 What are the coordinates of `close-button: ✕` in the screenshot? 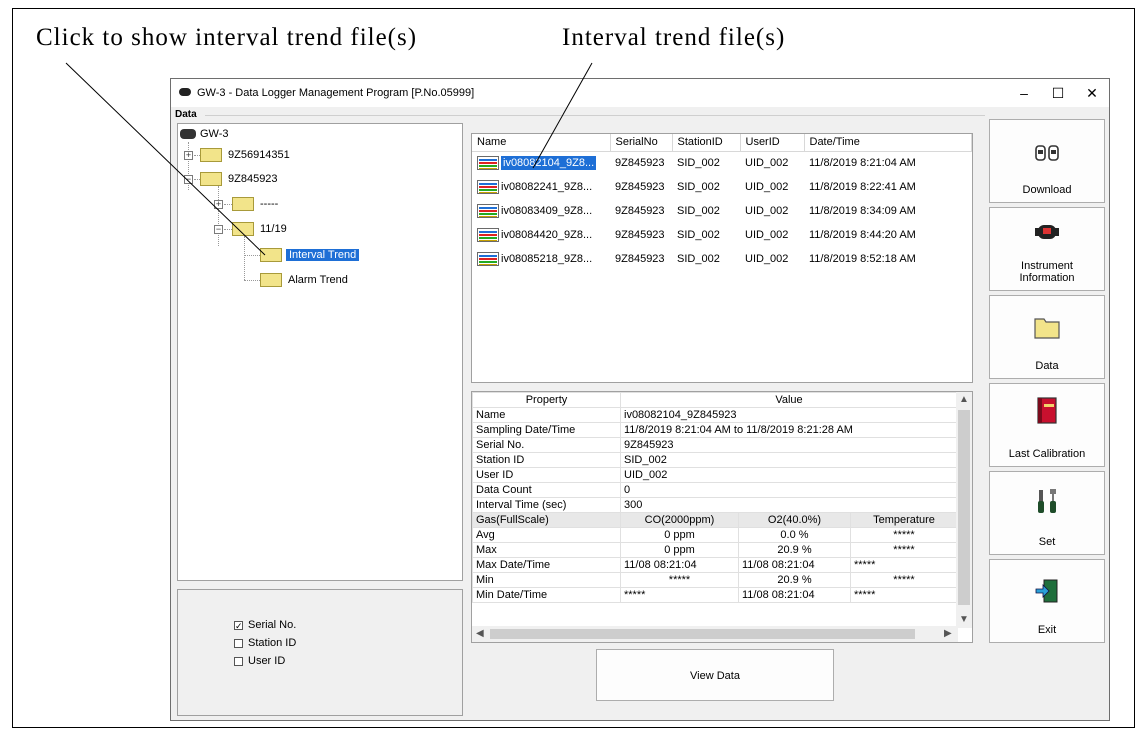 It's located at (1092, 93).